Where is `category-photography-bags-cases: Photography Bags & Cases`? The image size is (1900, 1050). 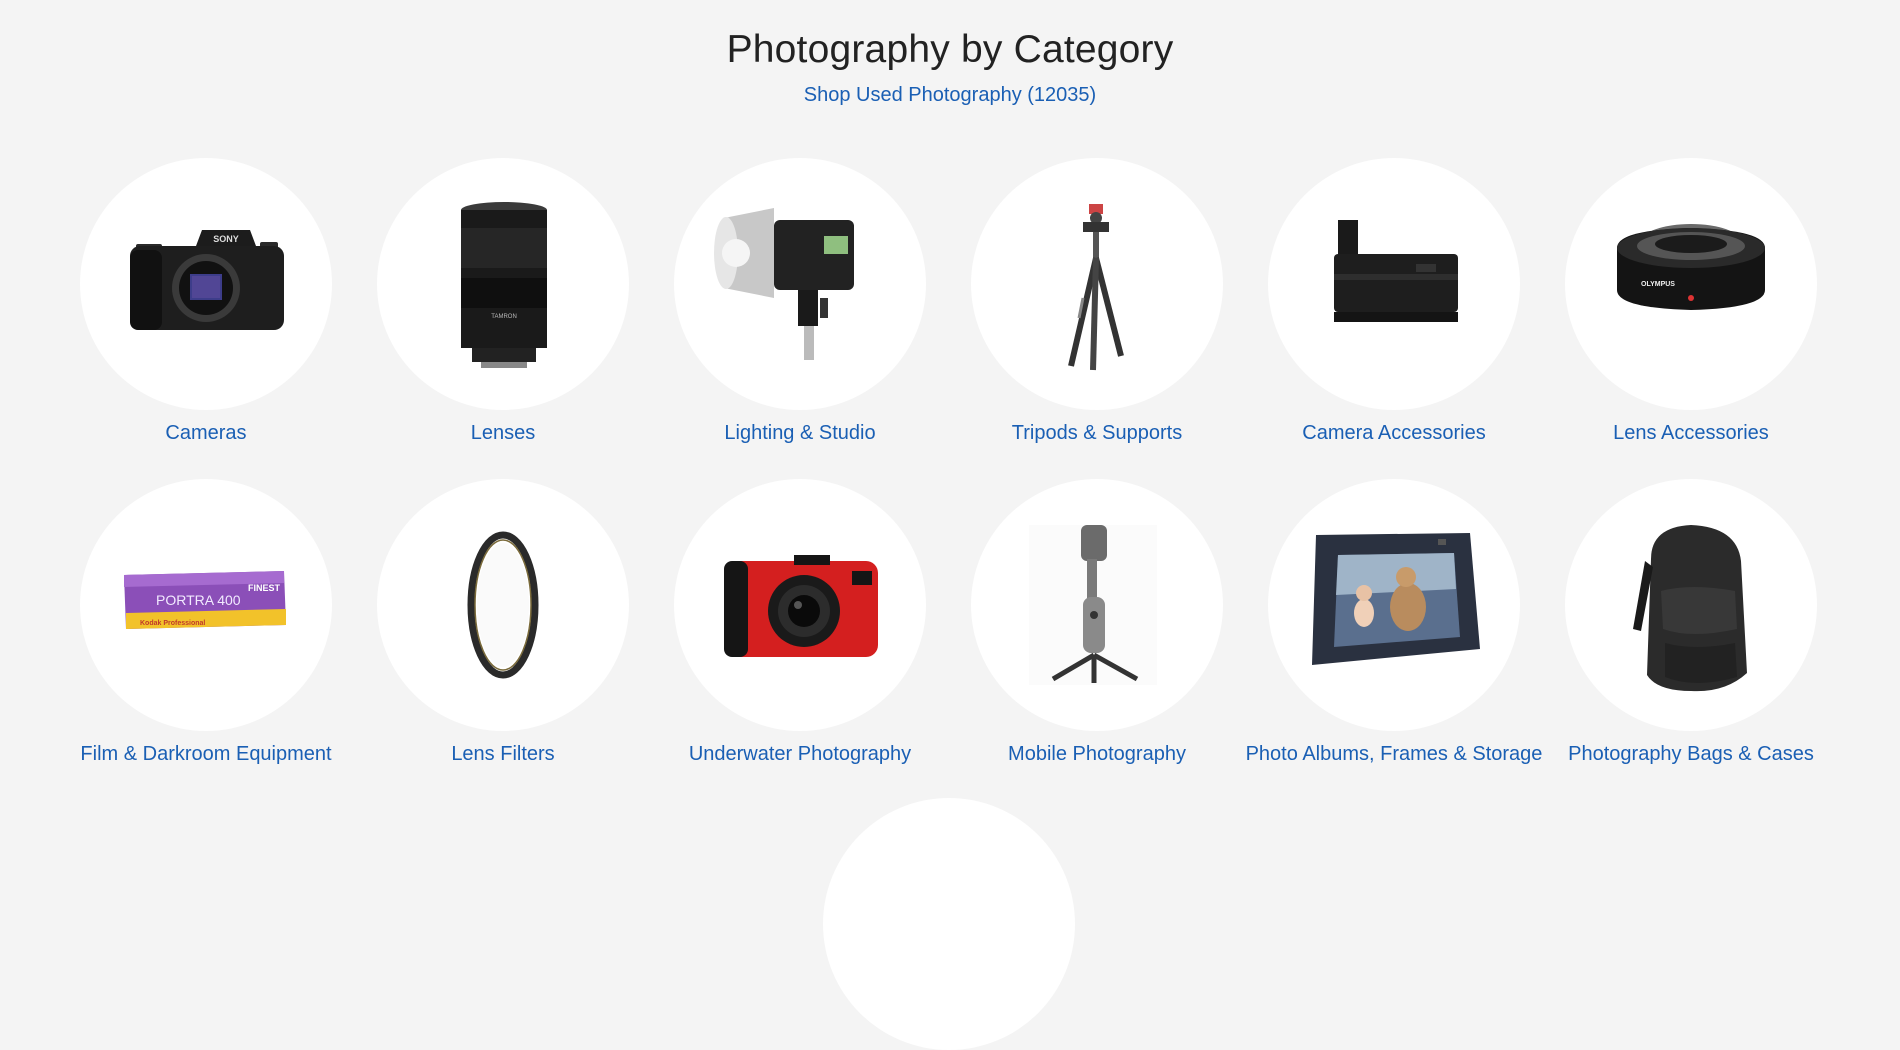 category-photography-bags-cases: Photography Bags & Cases is located at coordinates (1691, 622).